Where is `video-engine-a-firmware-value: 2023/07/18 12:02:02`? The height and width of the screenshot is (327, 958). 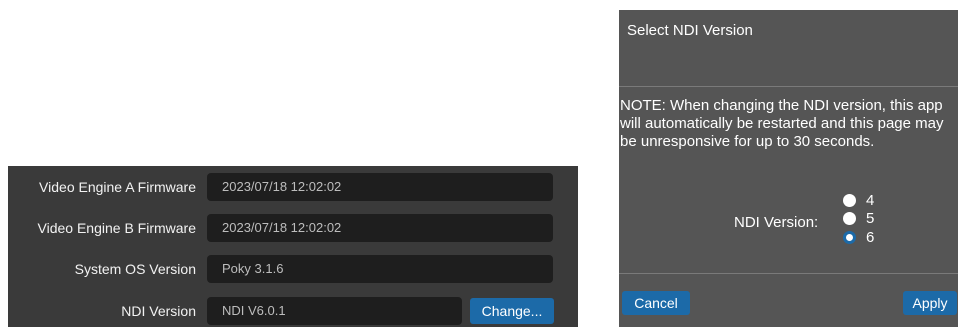
video-engine-a-firmware-value: 2023/07/18 12:02:02 is located at coordinates (380, 187).